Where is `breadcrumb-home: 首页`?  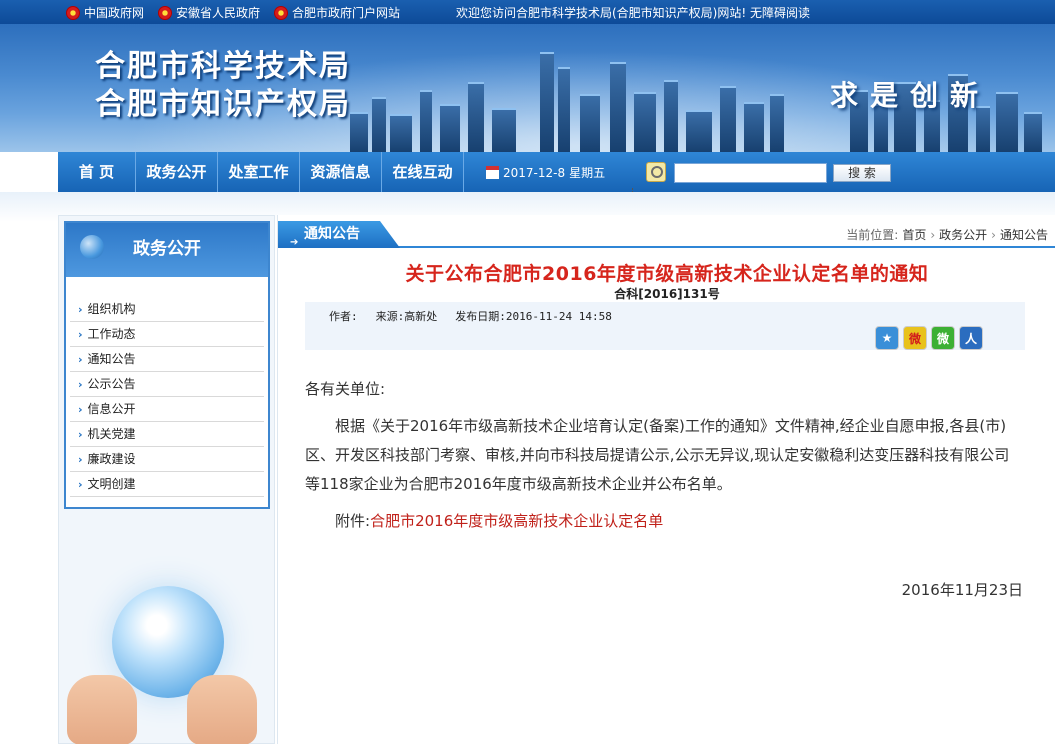
breadcrumb-home: 首页 is located at coordinates (914, 234).